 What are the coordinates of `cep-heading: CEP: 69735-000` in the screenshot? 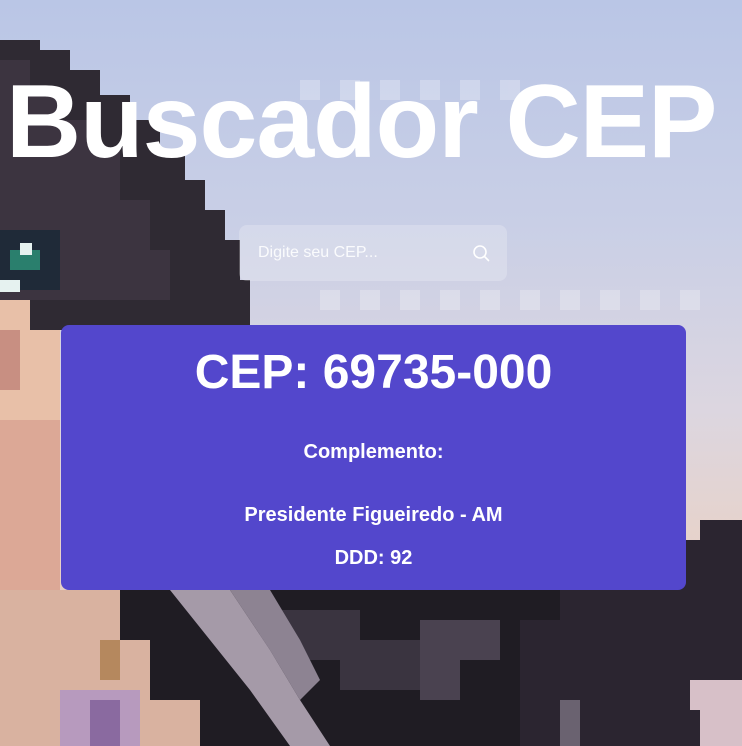 It's located at (373, 372).